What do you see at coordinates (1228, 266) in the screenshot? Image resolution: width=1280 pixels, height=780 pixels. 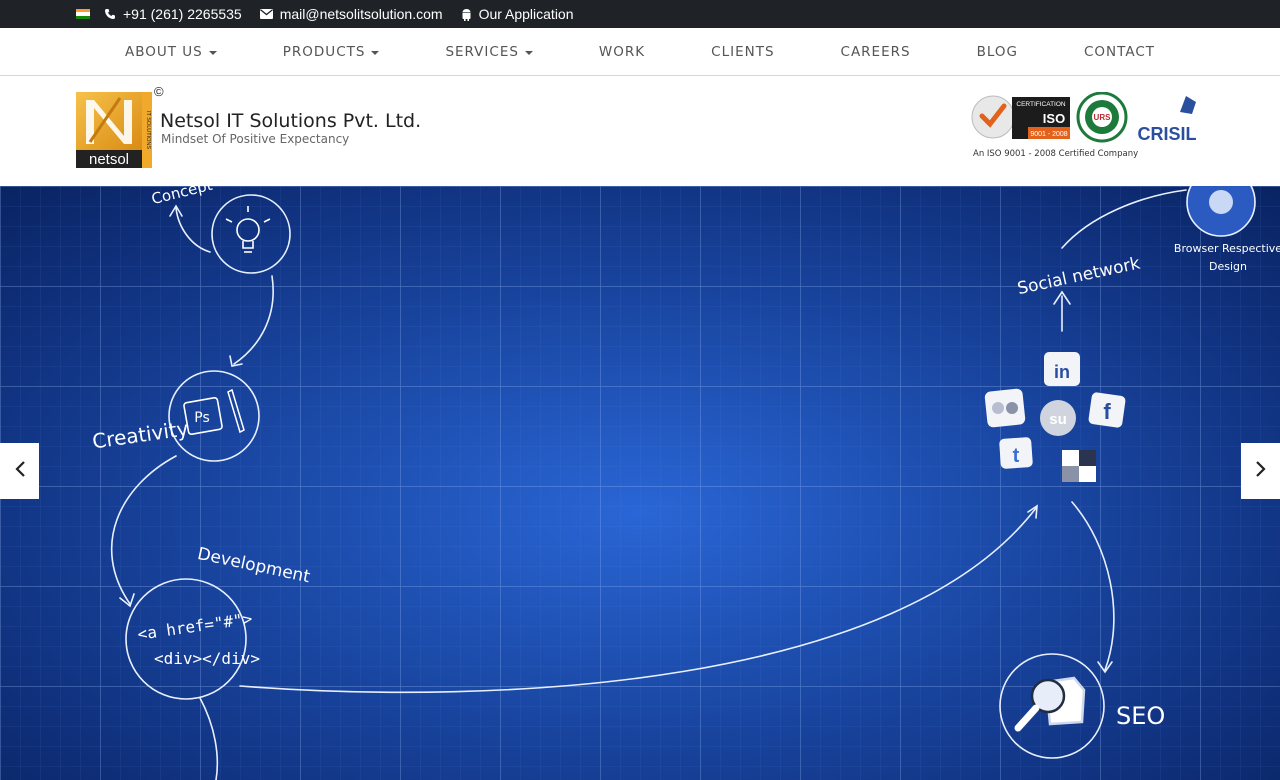 I see `browser-label-line-2: Design` at bounding box center [1228, 266].